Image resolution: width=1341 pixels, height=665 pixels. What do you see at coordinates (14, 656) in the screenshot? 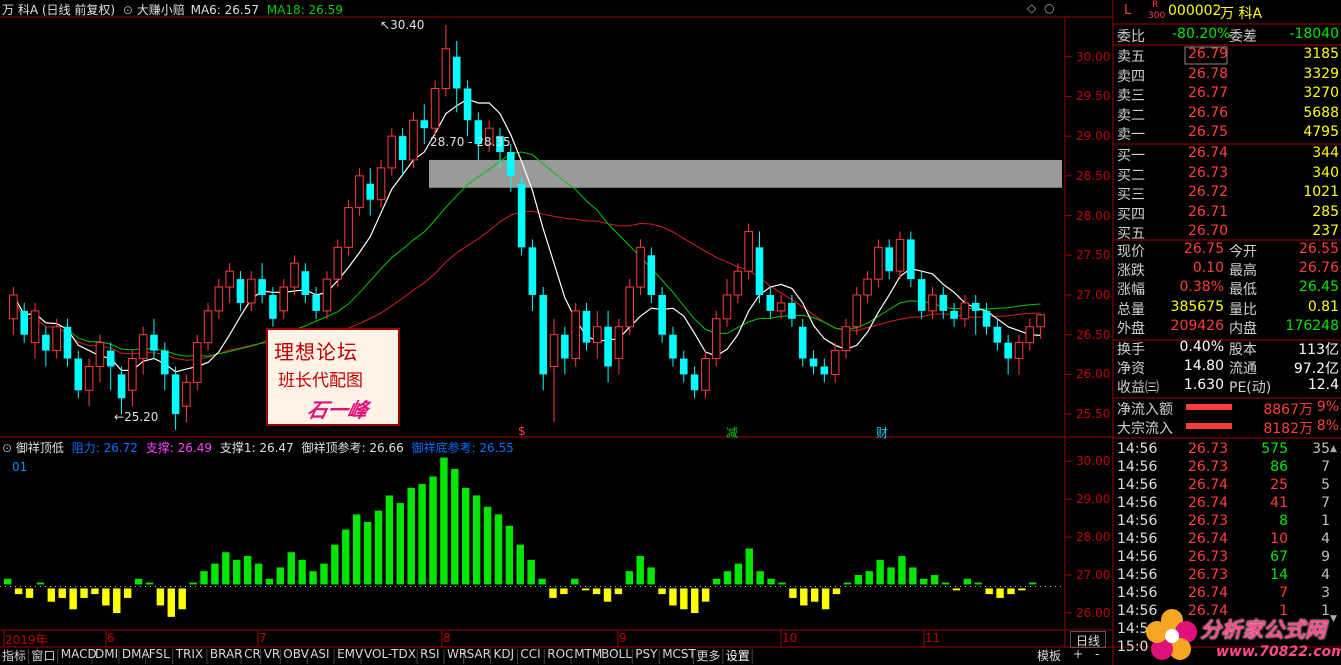
I see `toolbar-item: 指标` at bounding box center [14, 656].